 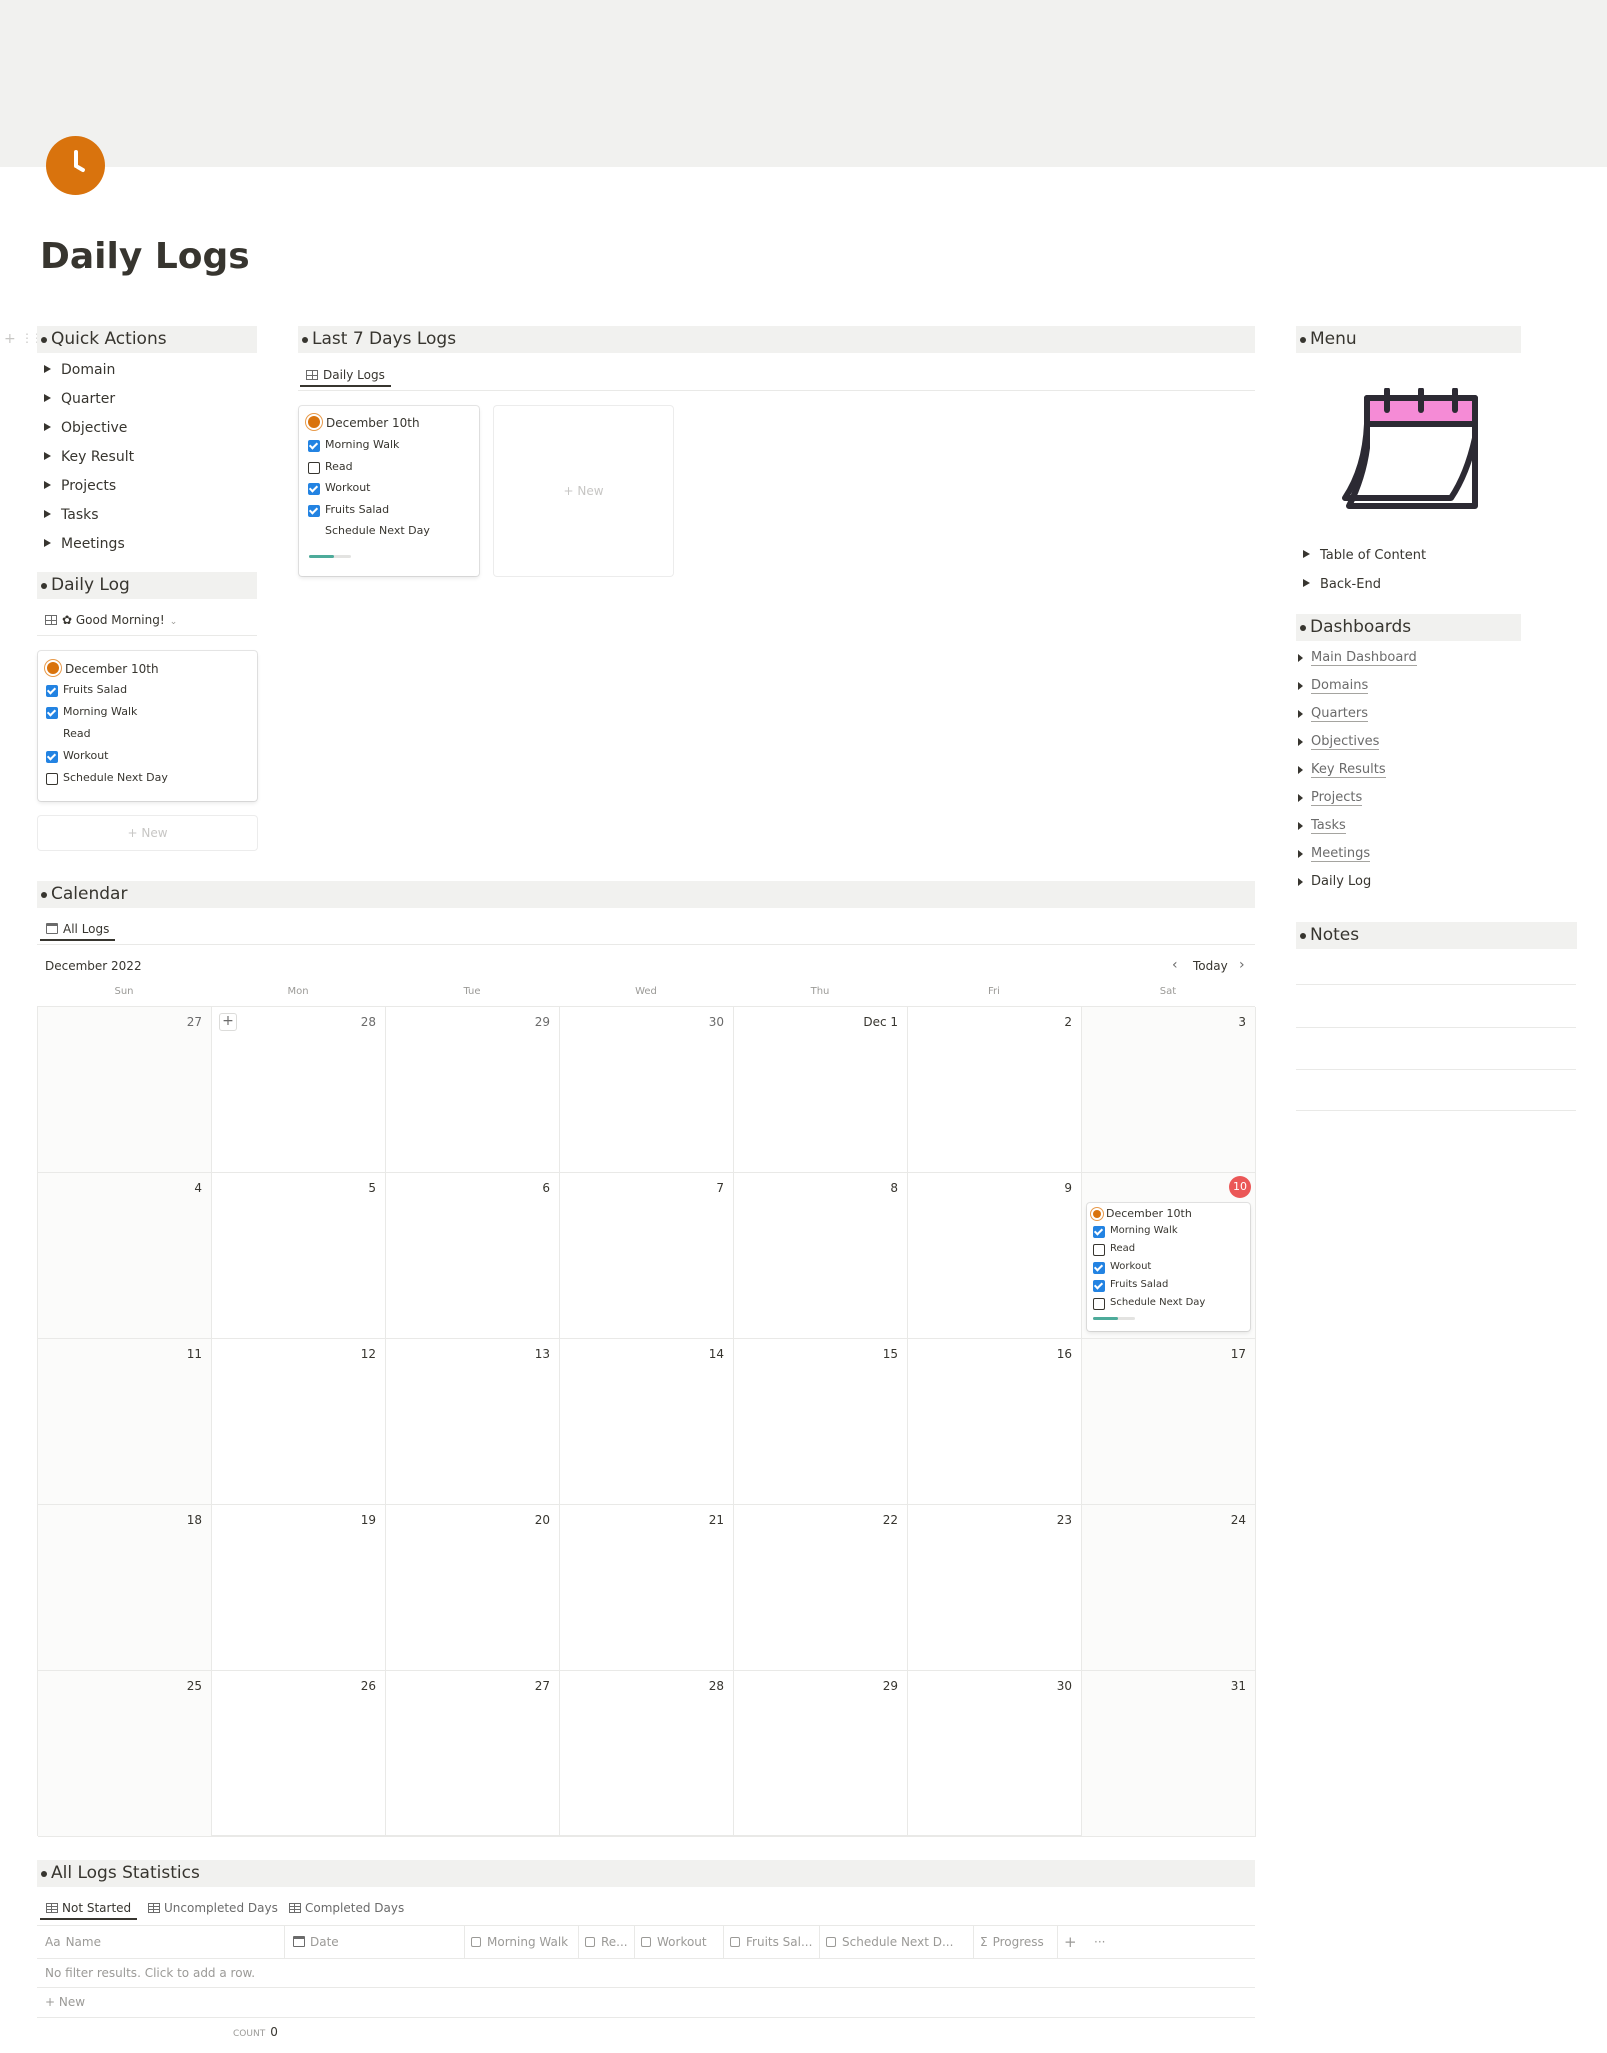 I want to click on calendar-day-cell: 14, so click(x=647, y=1422).